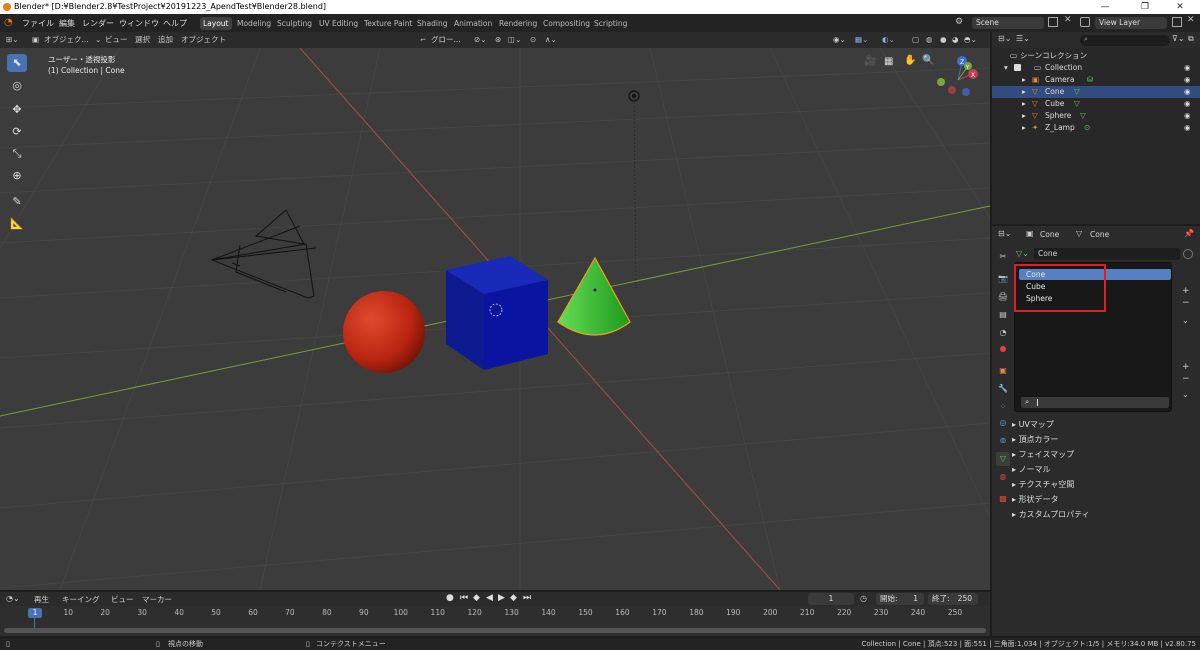  Describe the element at coordinates (139, 23) in the screenshot. I see `menu-window: ウィンドウ` at that location.